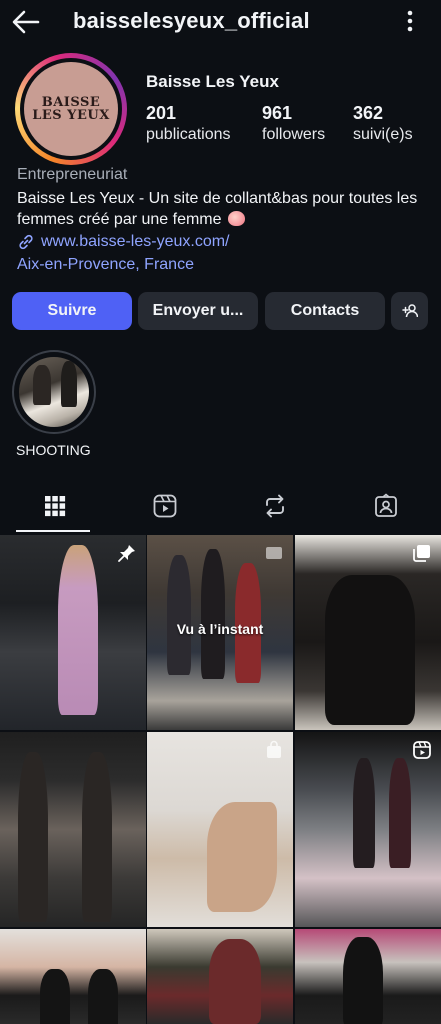 The height and width of the screenshot is (1024, 441). What do you see at coordinates (212, 81) in the screenshot?
I see `display-name: Baisse Les Yeux` at bounding box center [212, 81].